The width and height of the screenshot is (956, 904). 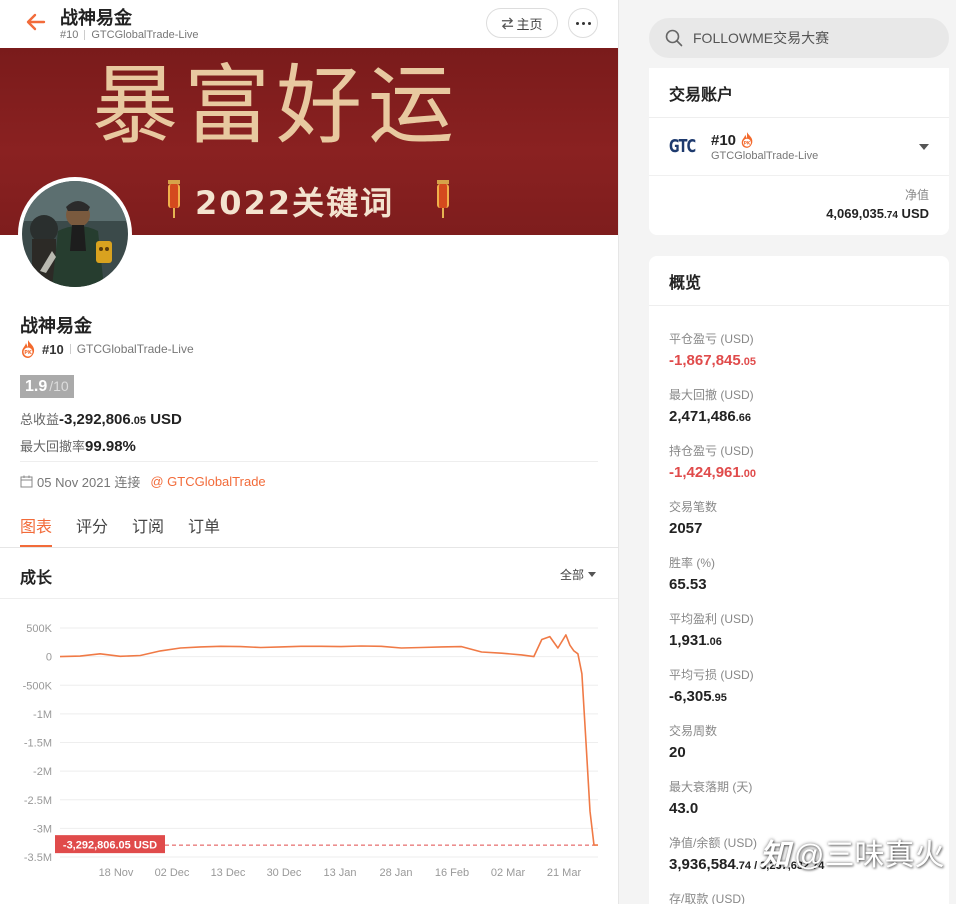 What do you see at coordinates (36, 578) in the screenshot?
I see `growth-title: 成长` at bounding box center [36, 578].